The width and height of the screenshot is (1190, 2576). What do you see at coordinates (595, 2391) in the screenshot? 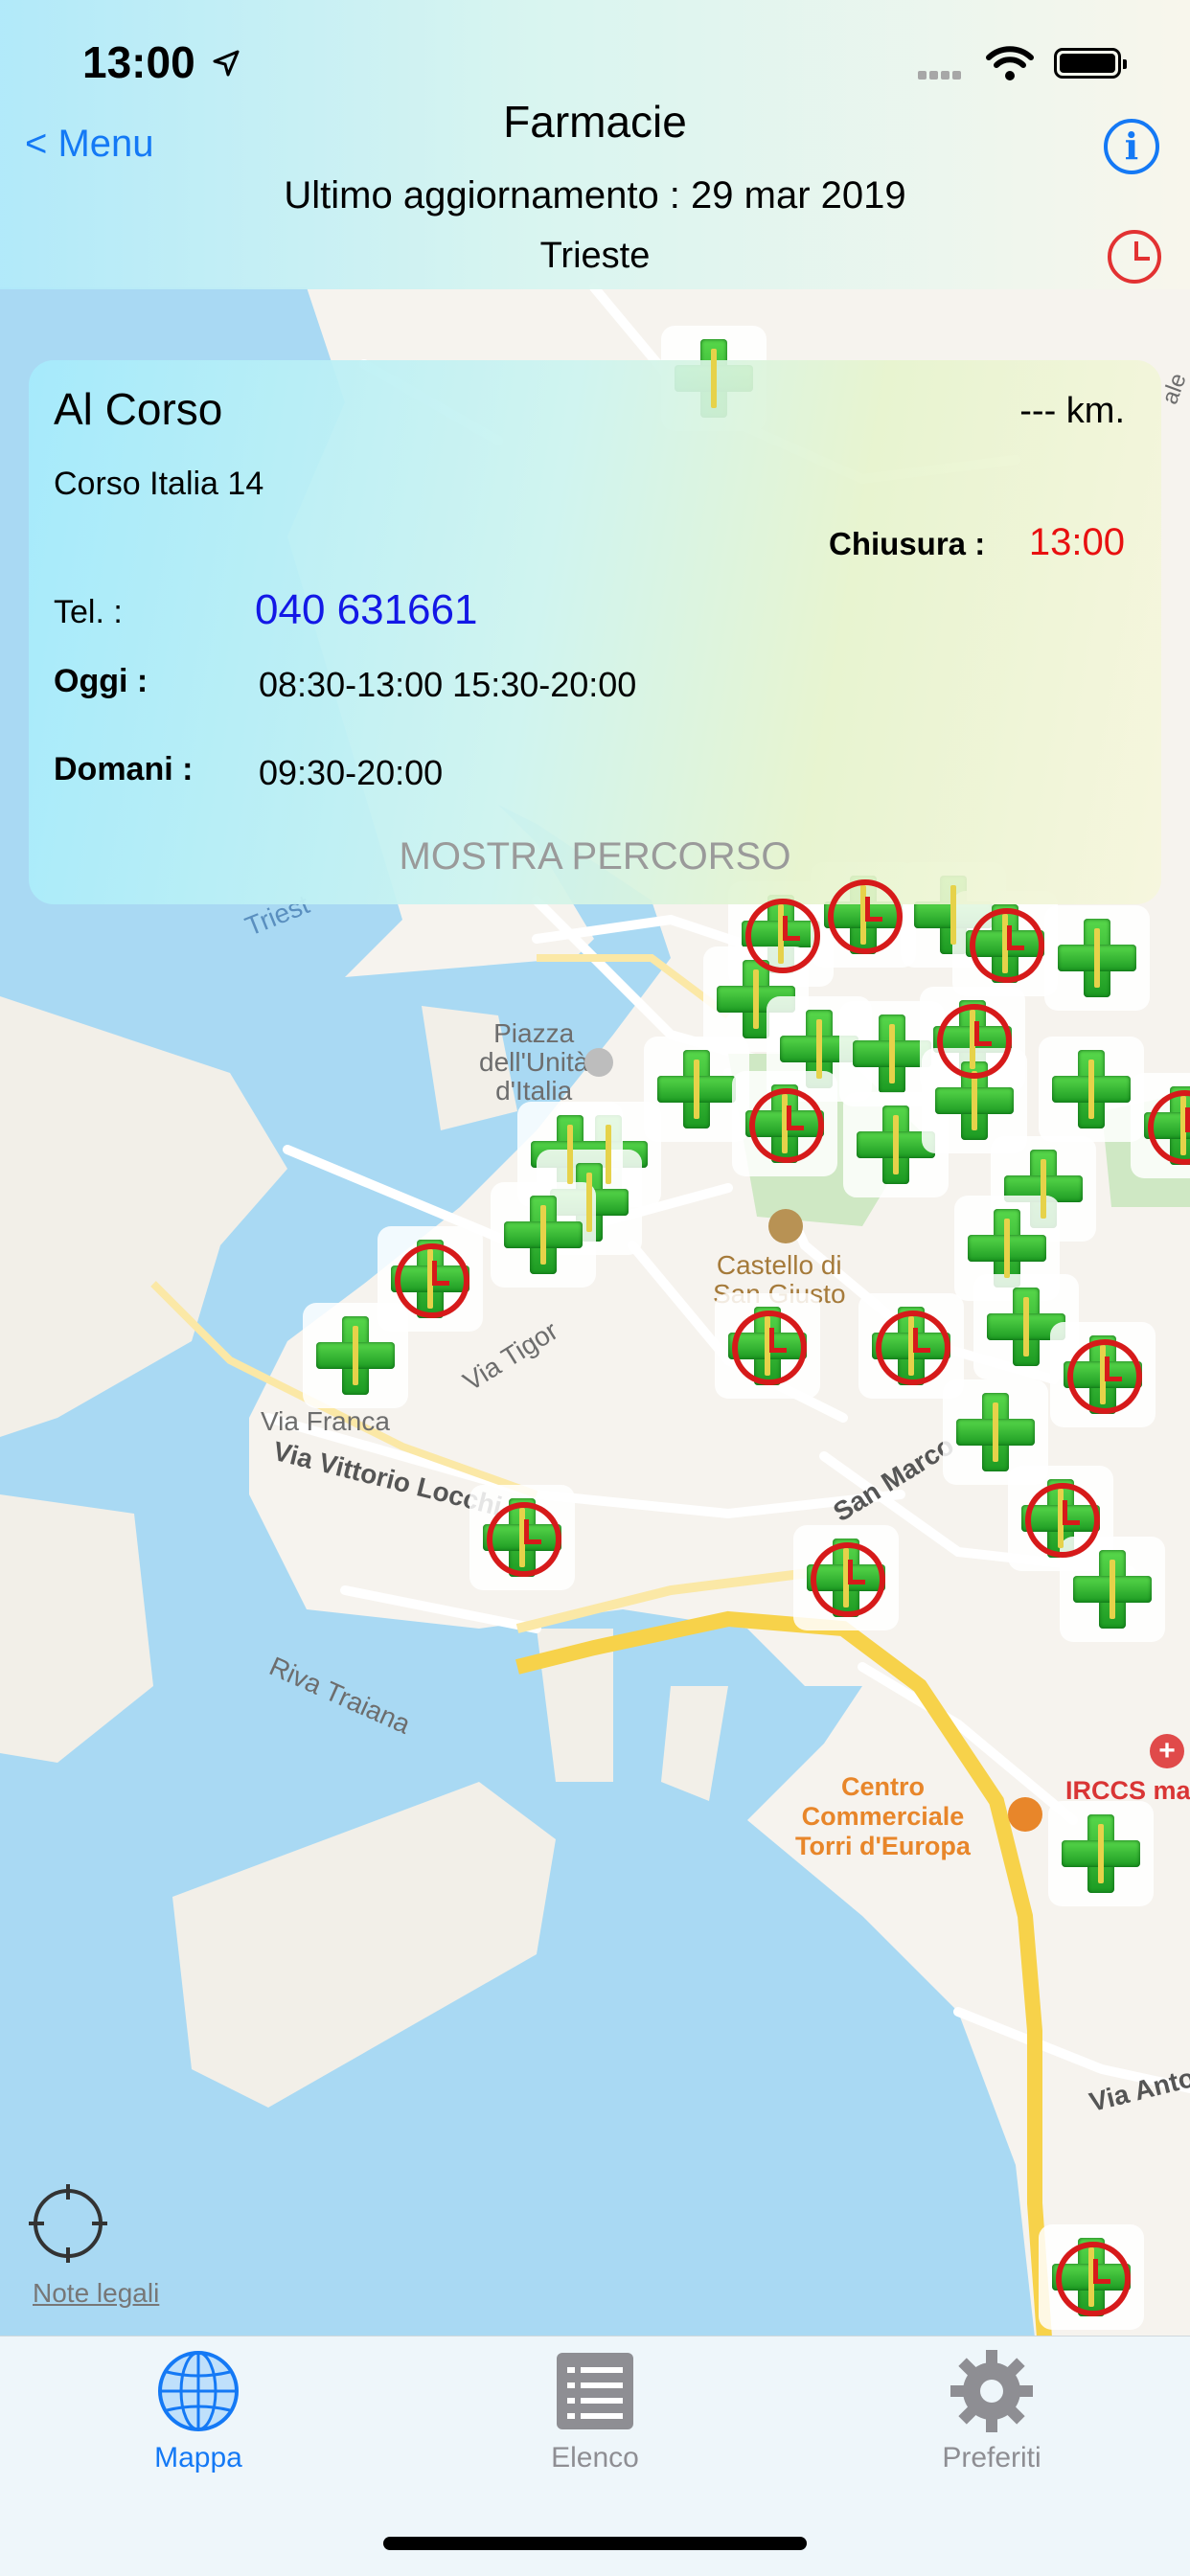
I see `list-icon` at bounding box center [595, 2391].